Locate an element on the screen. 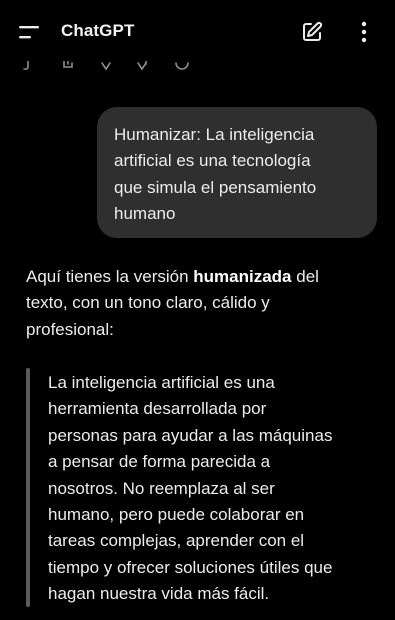 This screenshot has height=620, width=395. blockquote-bar is located at coordinates (28, 487).